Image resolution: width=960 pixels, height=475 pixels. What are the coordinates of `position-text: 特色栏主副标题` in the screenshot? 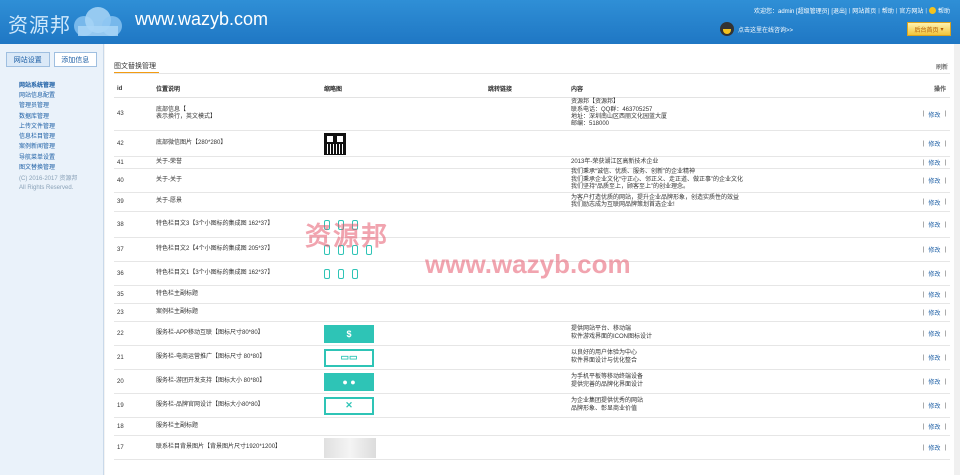 It's located at (177, 293).